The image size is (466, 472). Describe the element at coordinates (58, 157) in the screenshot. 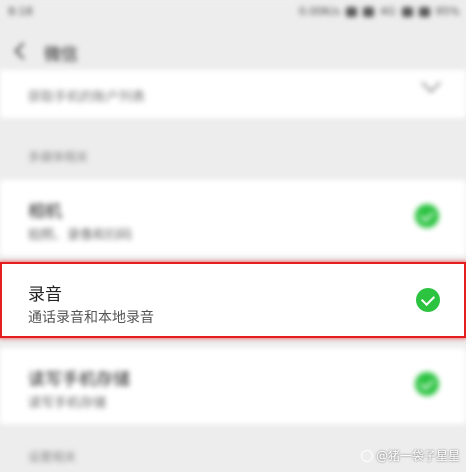

I see `section-label-multimedia: 多媒体相关` at that location.